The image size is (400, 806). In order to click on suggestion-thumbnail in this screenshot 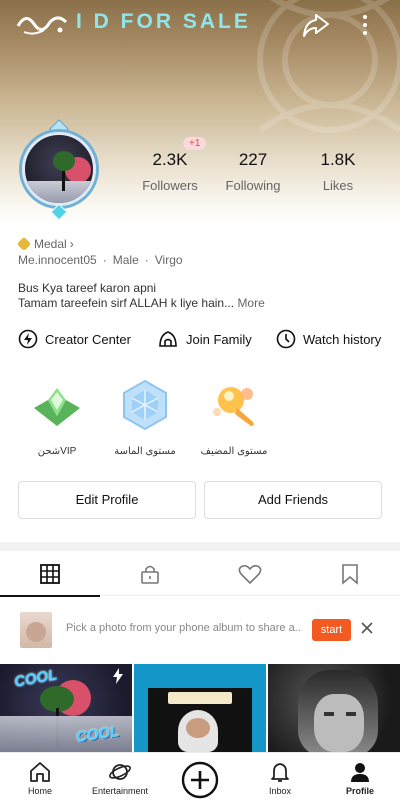, I will do `click(36, 630)`.